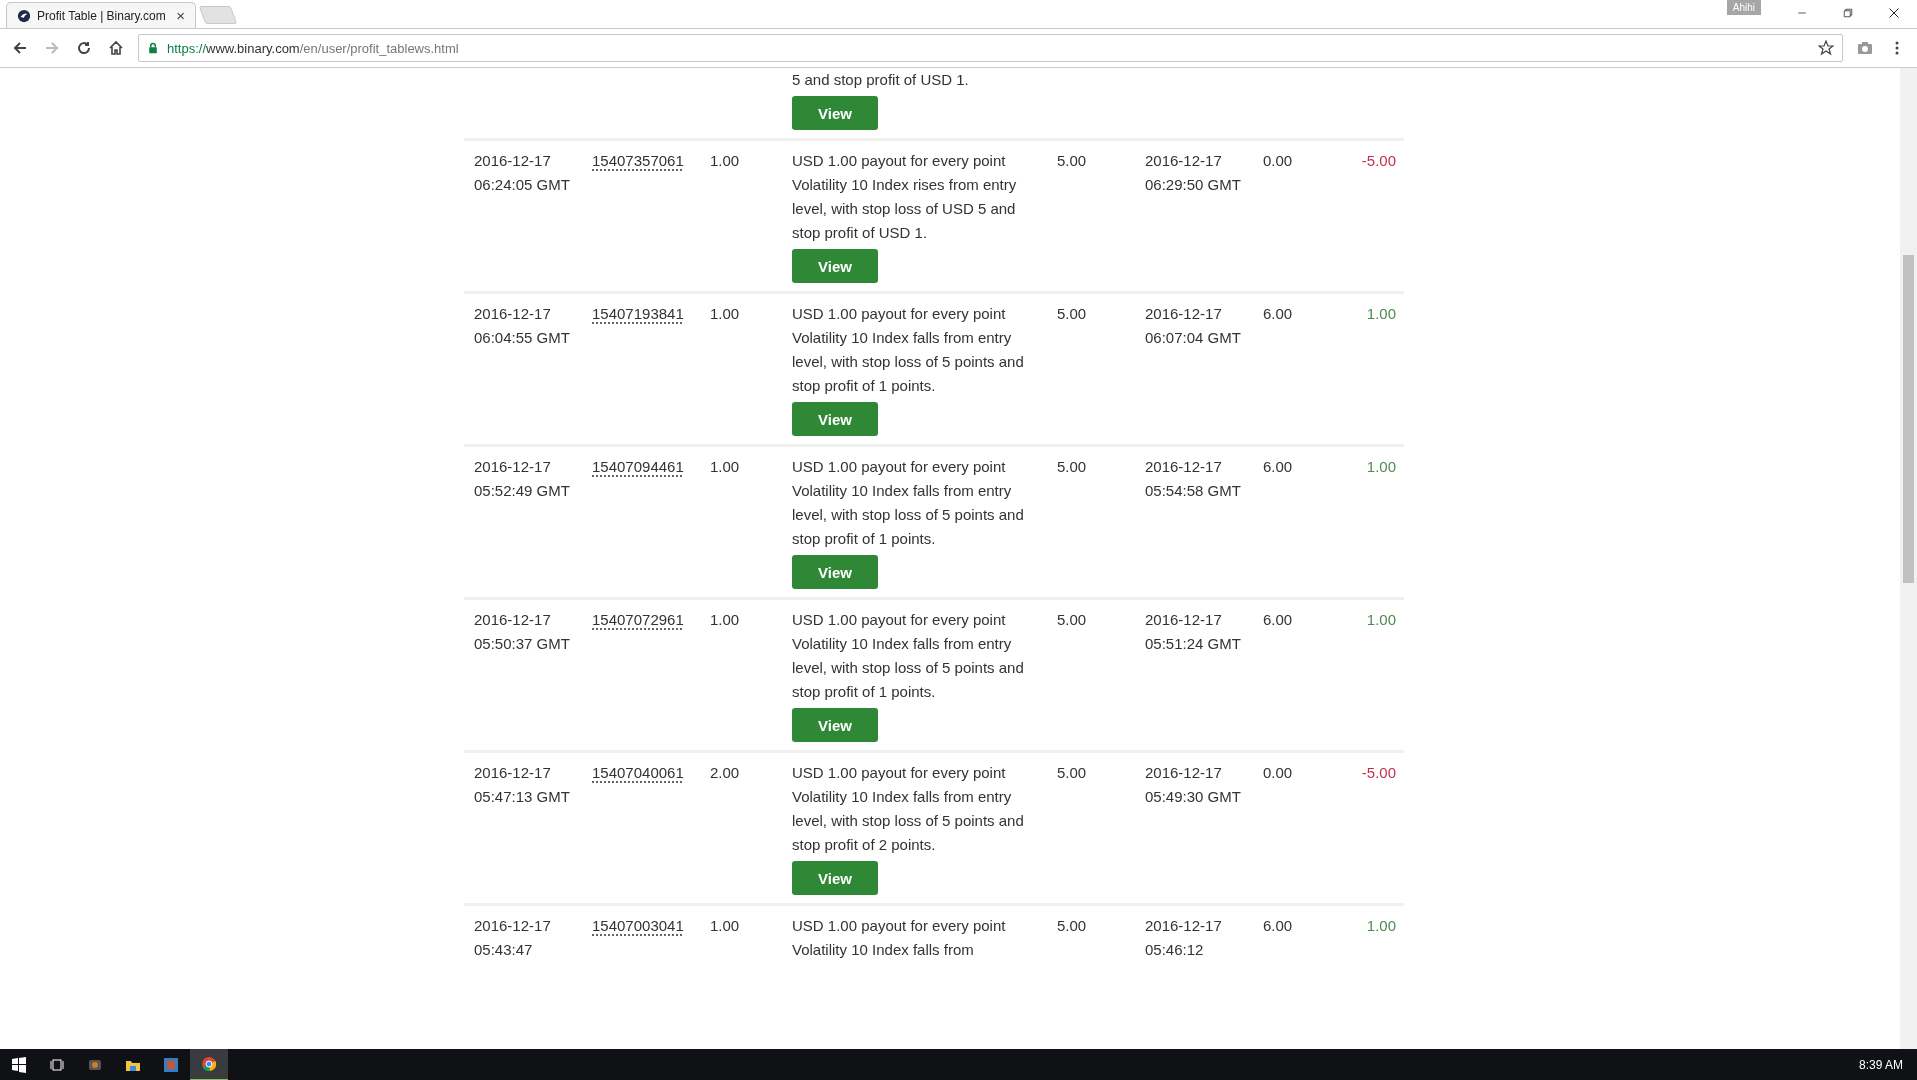 This screenshot has height=1080, width=1917. Describe the element at coordinates (899, 938) in the screenshot. I see `contract-description: USD 1.00 payout for every point Volatility 10 Index falls from` at that location.